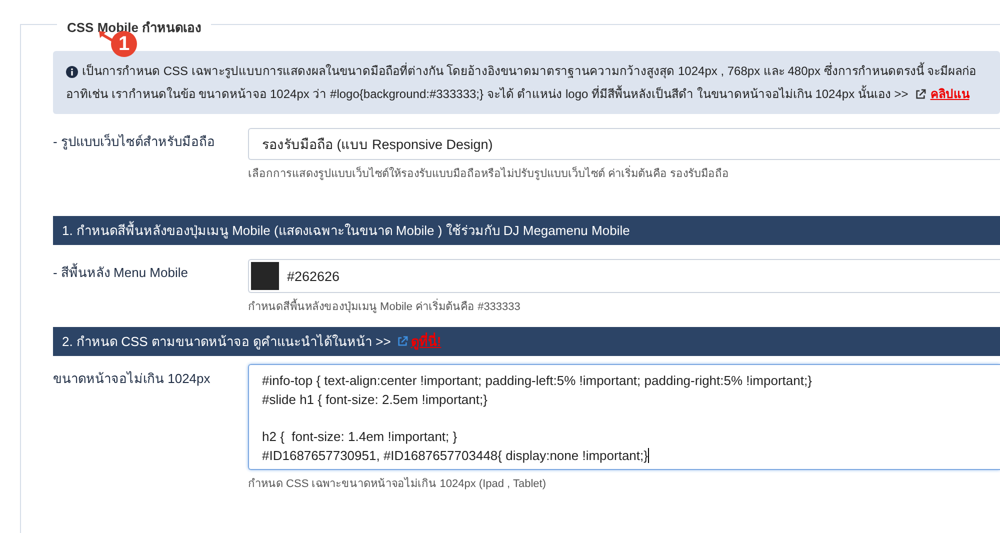  I want to click on section-title: 2. กำหนด CSS ตามขนาดหน้าจอ ดูคำแนะนำได้ในหน้า >>, so click(226, 342).